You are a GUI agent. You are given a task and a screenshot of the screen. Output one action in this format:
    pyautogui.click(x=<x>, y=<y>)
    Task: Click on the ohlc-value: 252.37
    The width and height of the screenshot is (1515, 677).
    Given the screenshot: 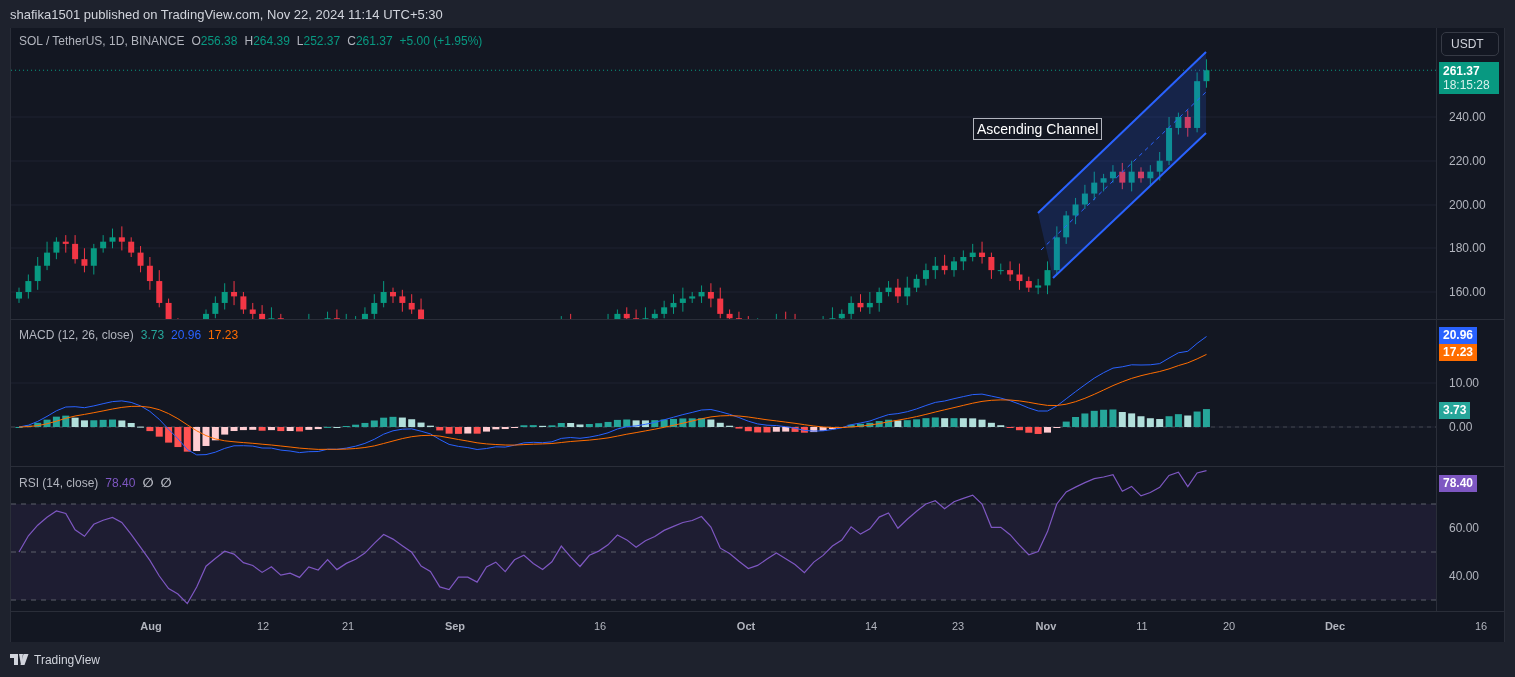 What is the action you would take?
    pyautogui.click(x=322, y=41)
    